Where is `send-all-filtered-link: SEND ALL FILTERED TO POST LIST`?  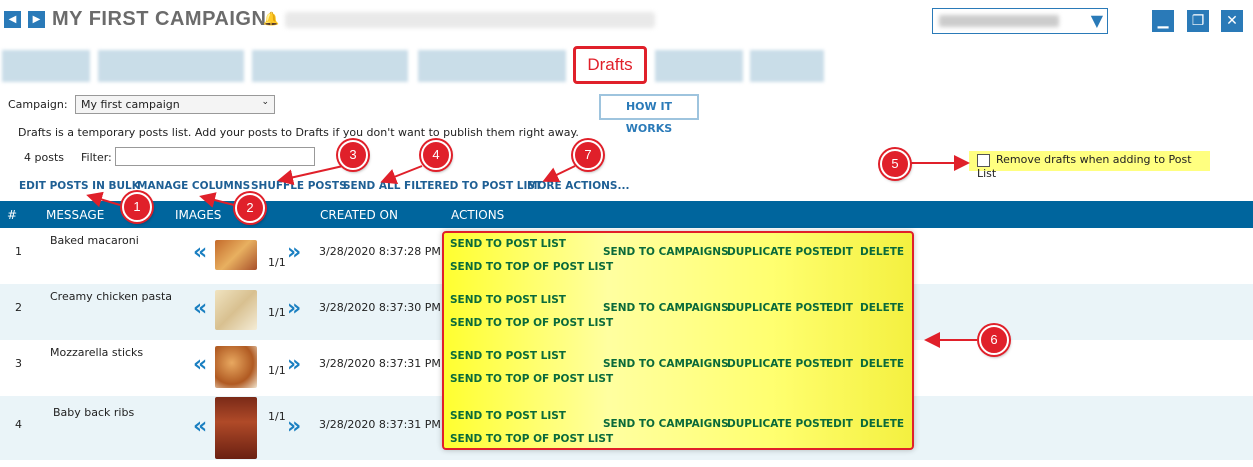 send-all-filtered-link: SEND ALL FILTERED TO POST LIST is located at coordinates (442, 186).